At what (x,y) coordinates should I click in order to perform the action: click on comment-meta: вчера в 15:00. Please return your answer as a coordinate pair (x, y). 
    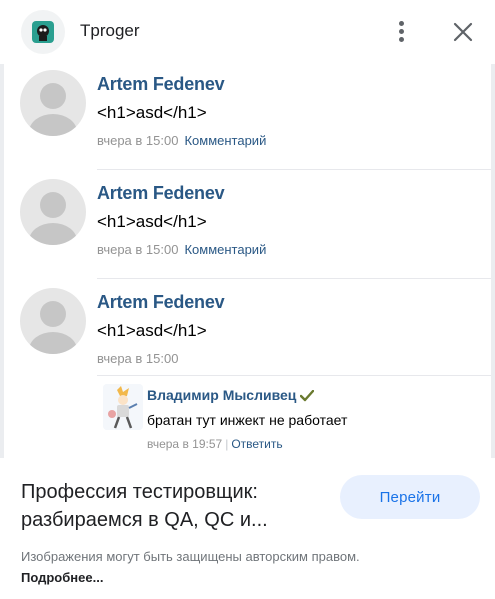
    Looking at the image, I should click on (137, 358).